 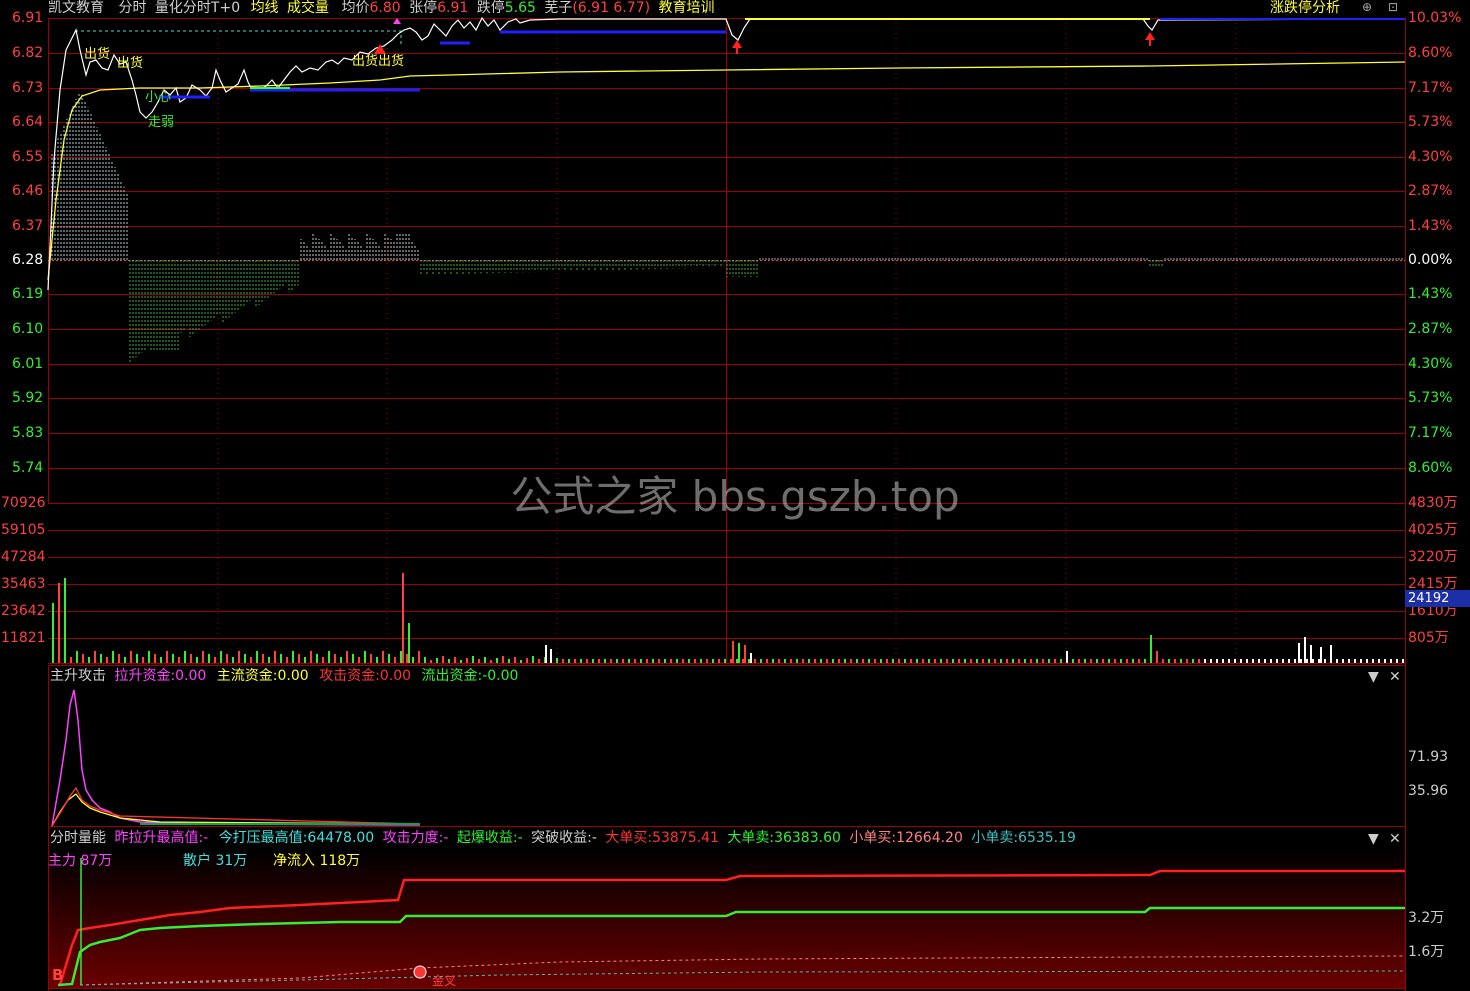 What do you see at coordinates (159, 838) in the screenshot?
I see `y-pull-label: 昨拉升最高值:` at bounding box center [159, 838].